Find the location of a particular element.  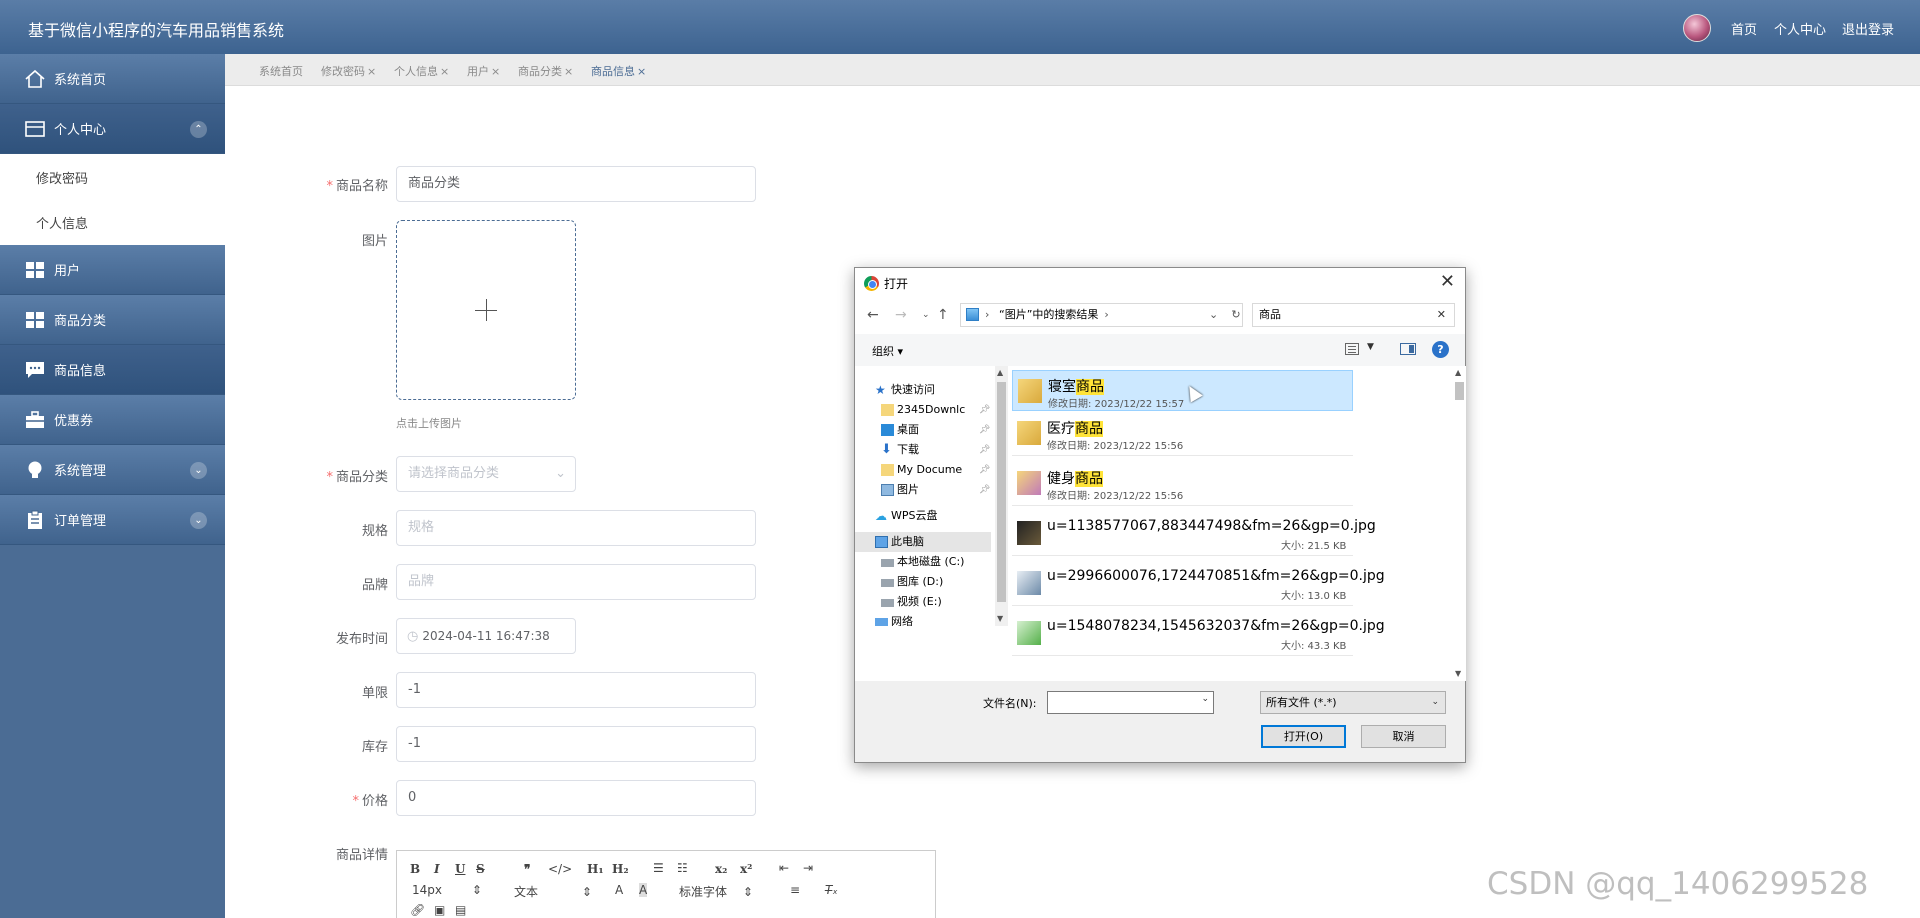

file-type-select: 所有文件 (*.*) ⌄ is located at coordinates (1353, 702).